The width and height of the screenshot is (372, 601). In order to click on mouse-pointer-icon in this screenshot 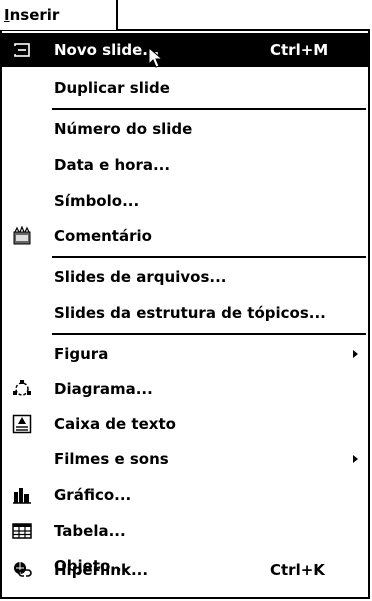, I will do `click(156, 57)`.